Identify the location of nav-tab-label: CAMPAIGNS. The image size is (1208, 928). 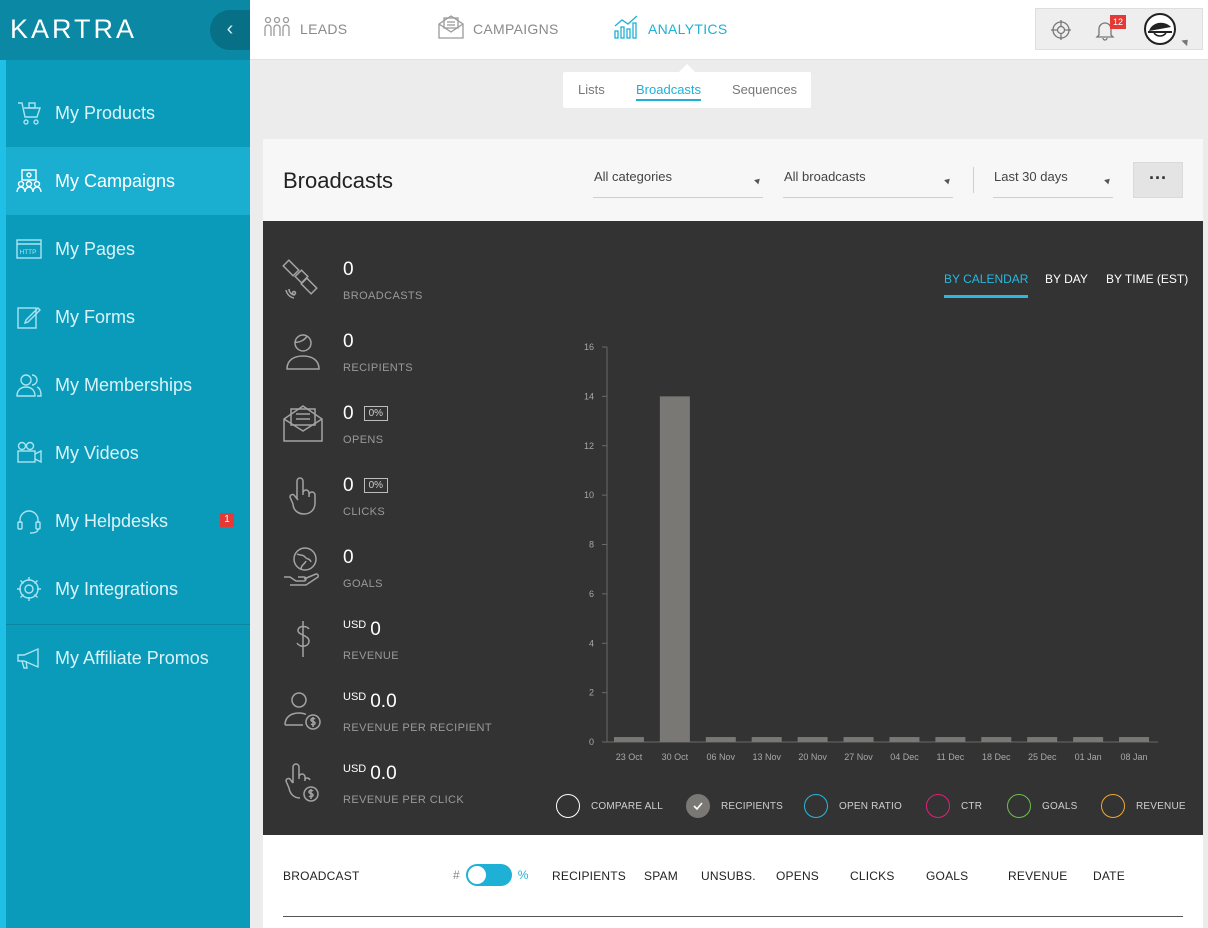
(516, 29).